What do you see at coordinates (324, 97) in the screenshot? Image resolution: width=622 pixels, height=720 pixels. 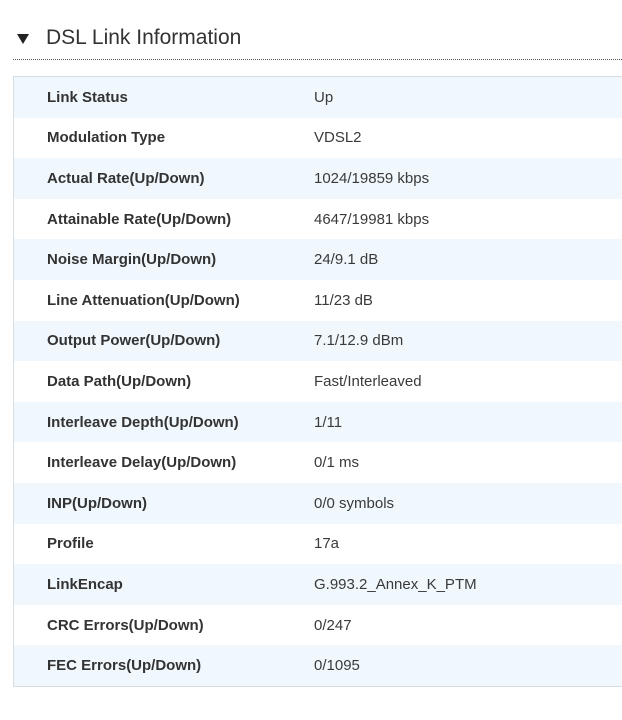 I see `row-value: Up` at bounding box center [324, 97].